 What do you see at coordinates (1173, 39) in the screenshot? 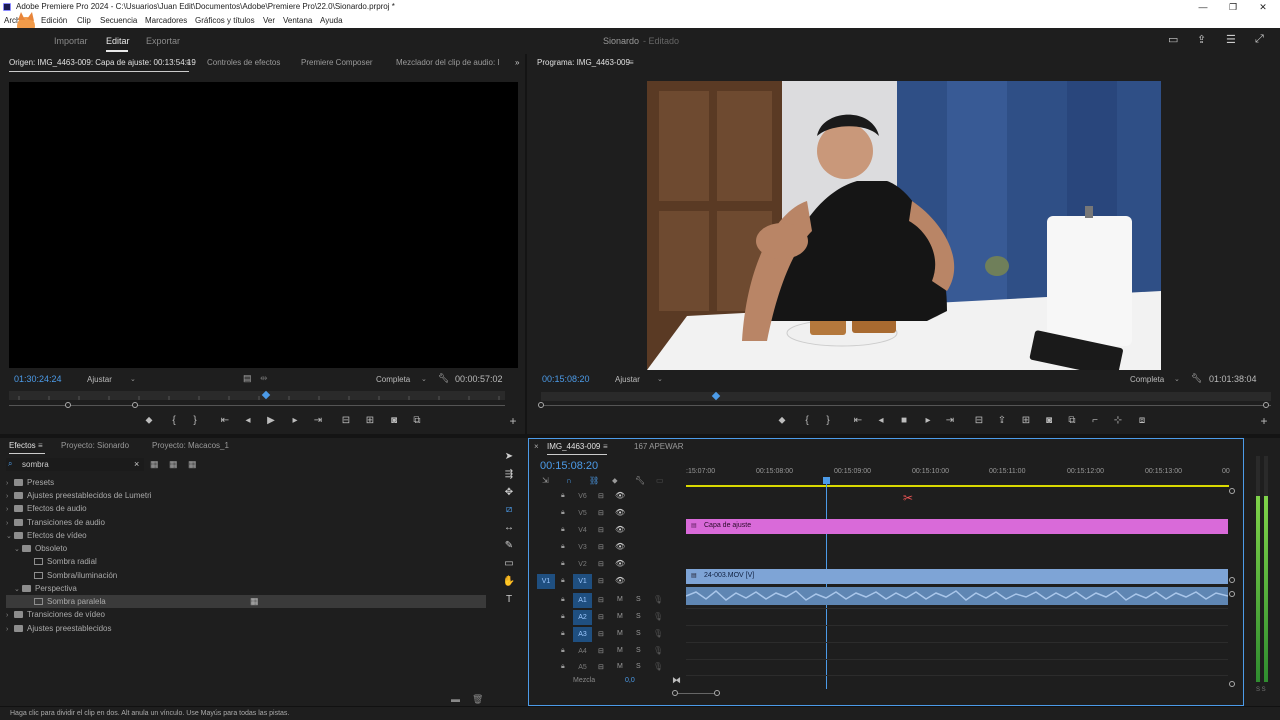
I see `workspaces-icon: ▭` at bounding box center [1173, 39].